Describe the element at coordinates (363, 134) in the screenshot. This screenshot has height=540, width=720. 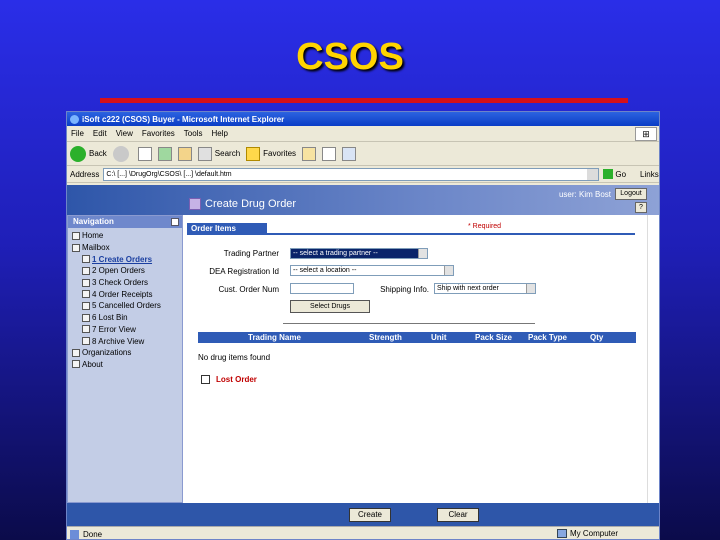
I see `menu-bar: File Edit View Favorites Tools Help ⊞` at that location.